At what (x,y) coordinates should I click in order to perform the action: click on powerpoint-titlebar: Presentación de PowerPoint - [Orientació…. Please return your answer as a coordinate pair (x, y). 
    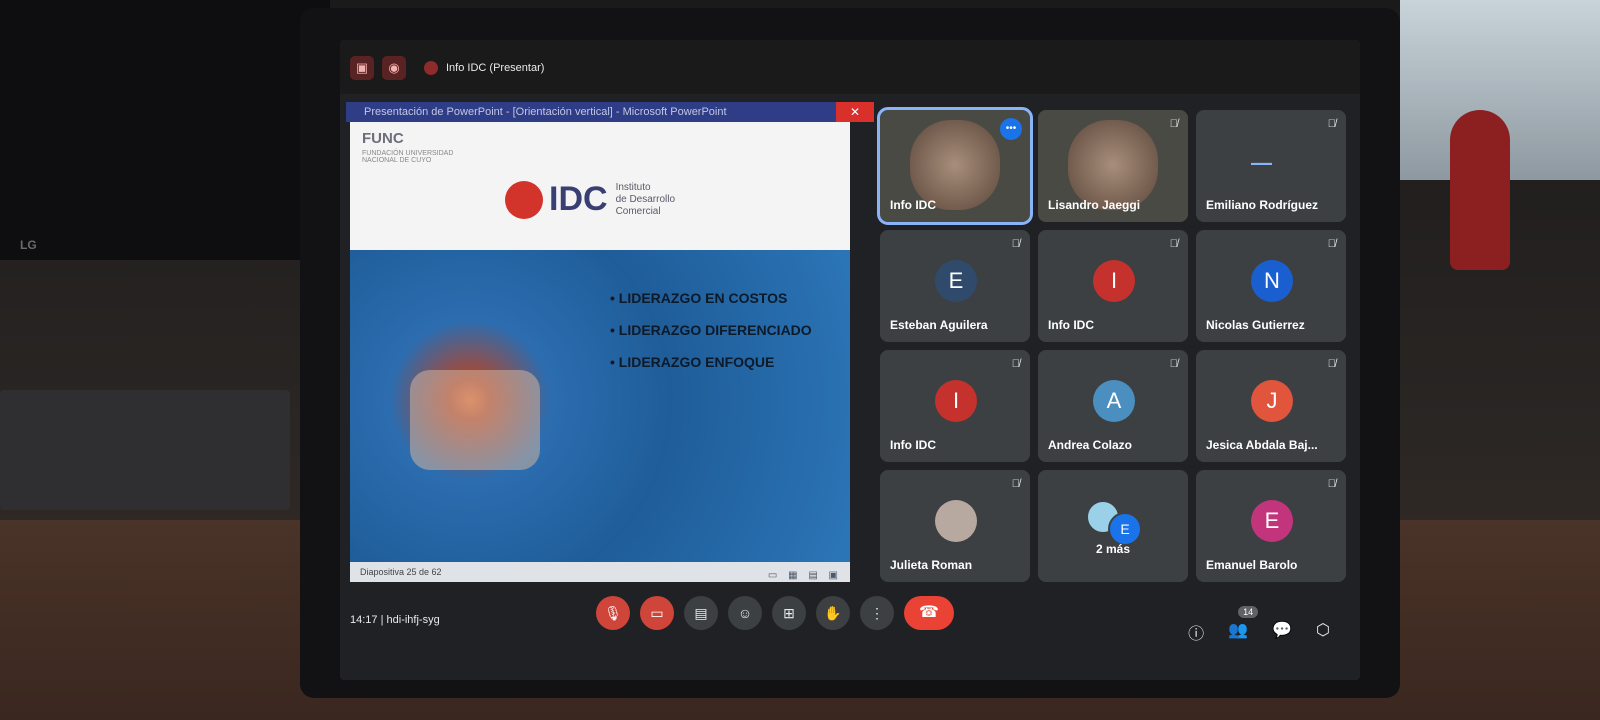
    Looking at the image, I should click on (610, 112).